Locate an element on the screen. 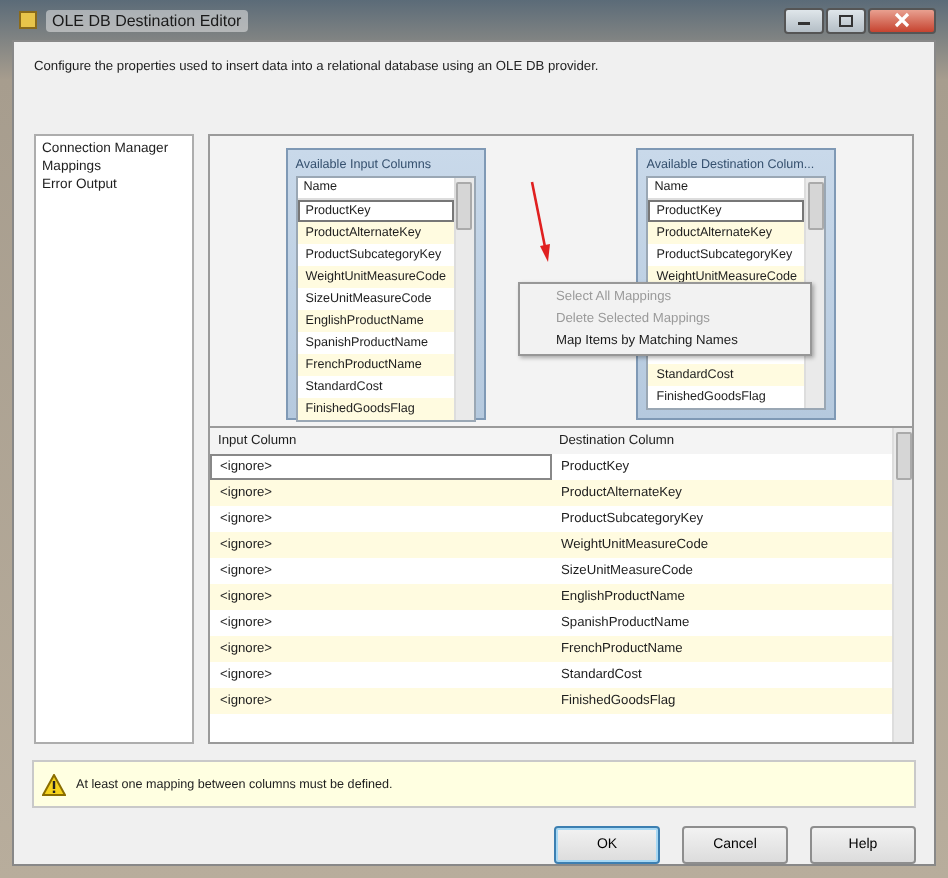 This screenshot has height=878, width=948. window-title: OLE DB Destination Editor is located at coordinates (147, 20).